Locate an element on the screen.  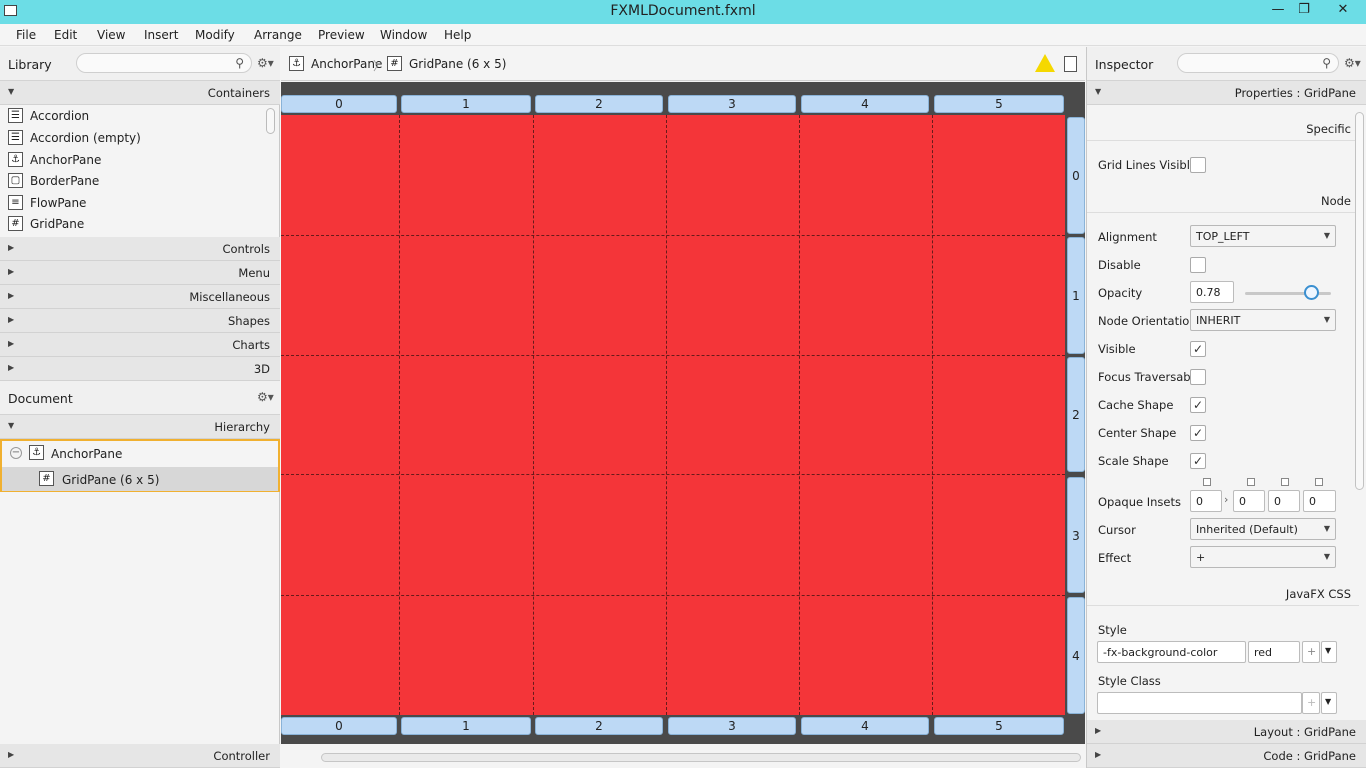
style-class-input is located at coordinates (1199, 703).